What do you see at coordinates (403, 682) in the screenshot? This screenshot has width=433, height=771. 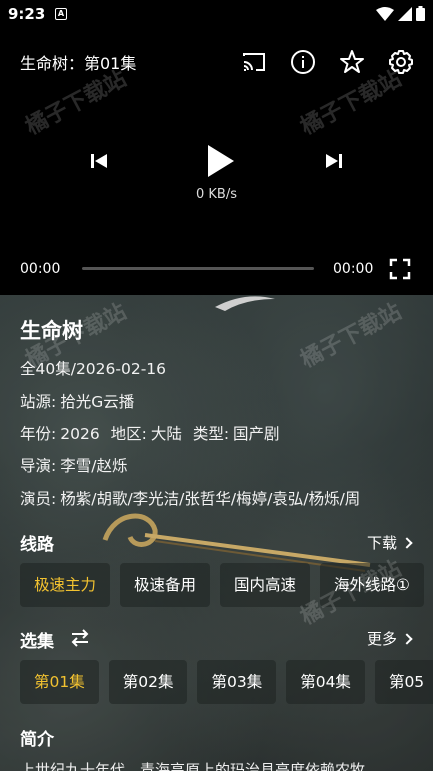 I see `episode-chip: 第05` at bounding box center [403, 682].